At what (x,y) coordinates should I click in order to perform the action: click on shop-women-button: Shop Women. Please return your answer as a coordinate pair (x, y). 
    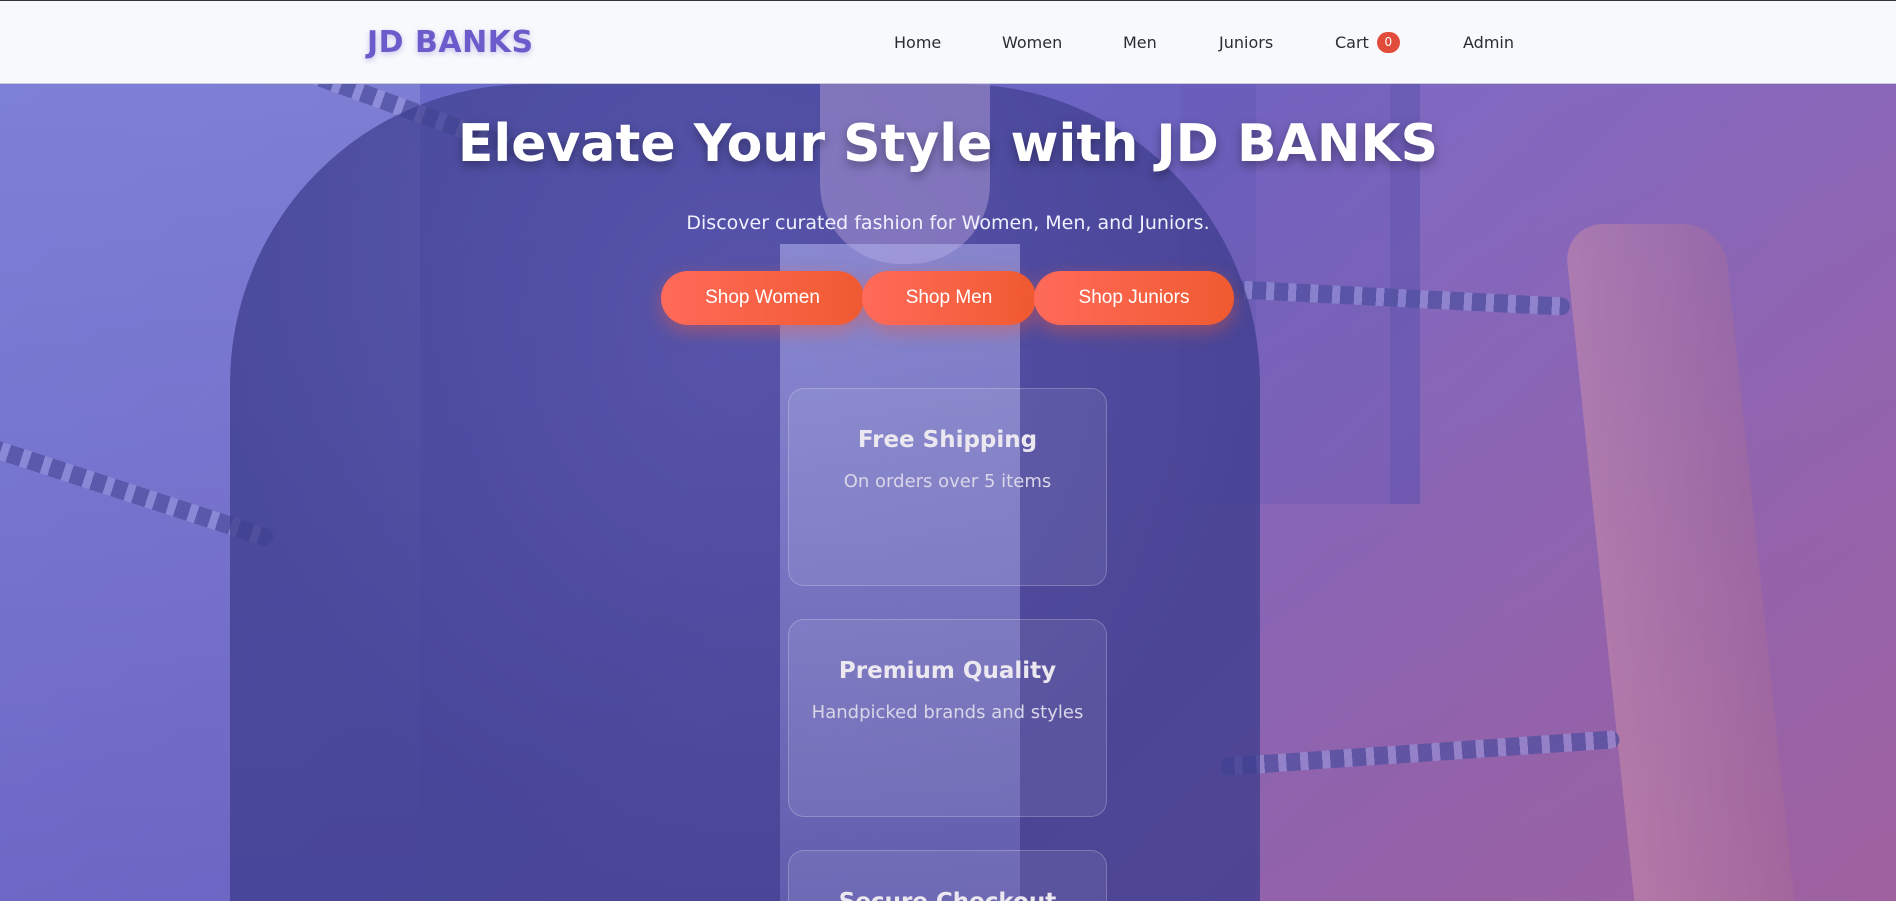
    Looking at the image, I should click on (762, 298).